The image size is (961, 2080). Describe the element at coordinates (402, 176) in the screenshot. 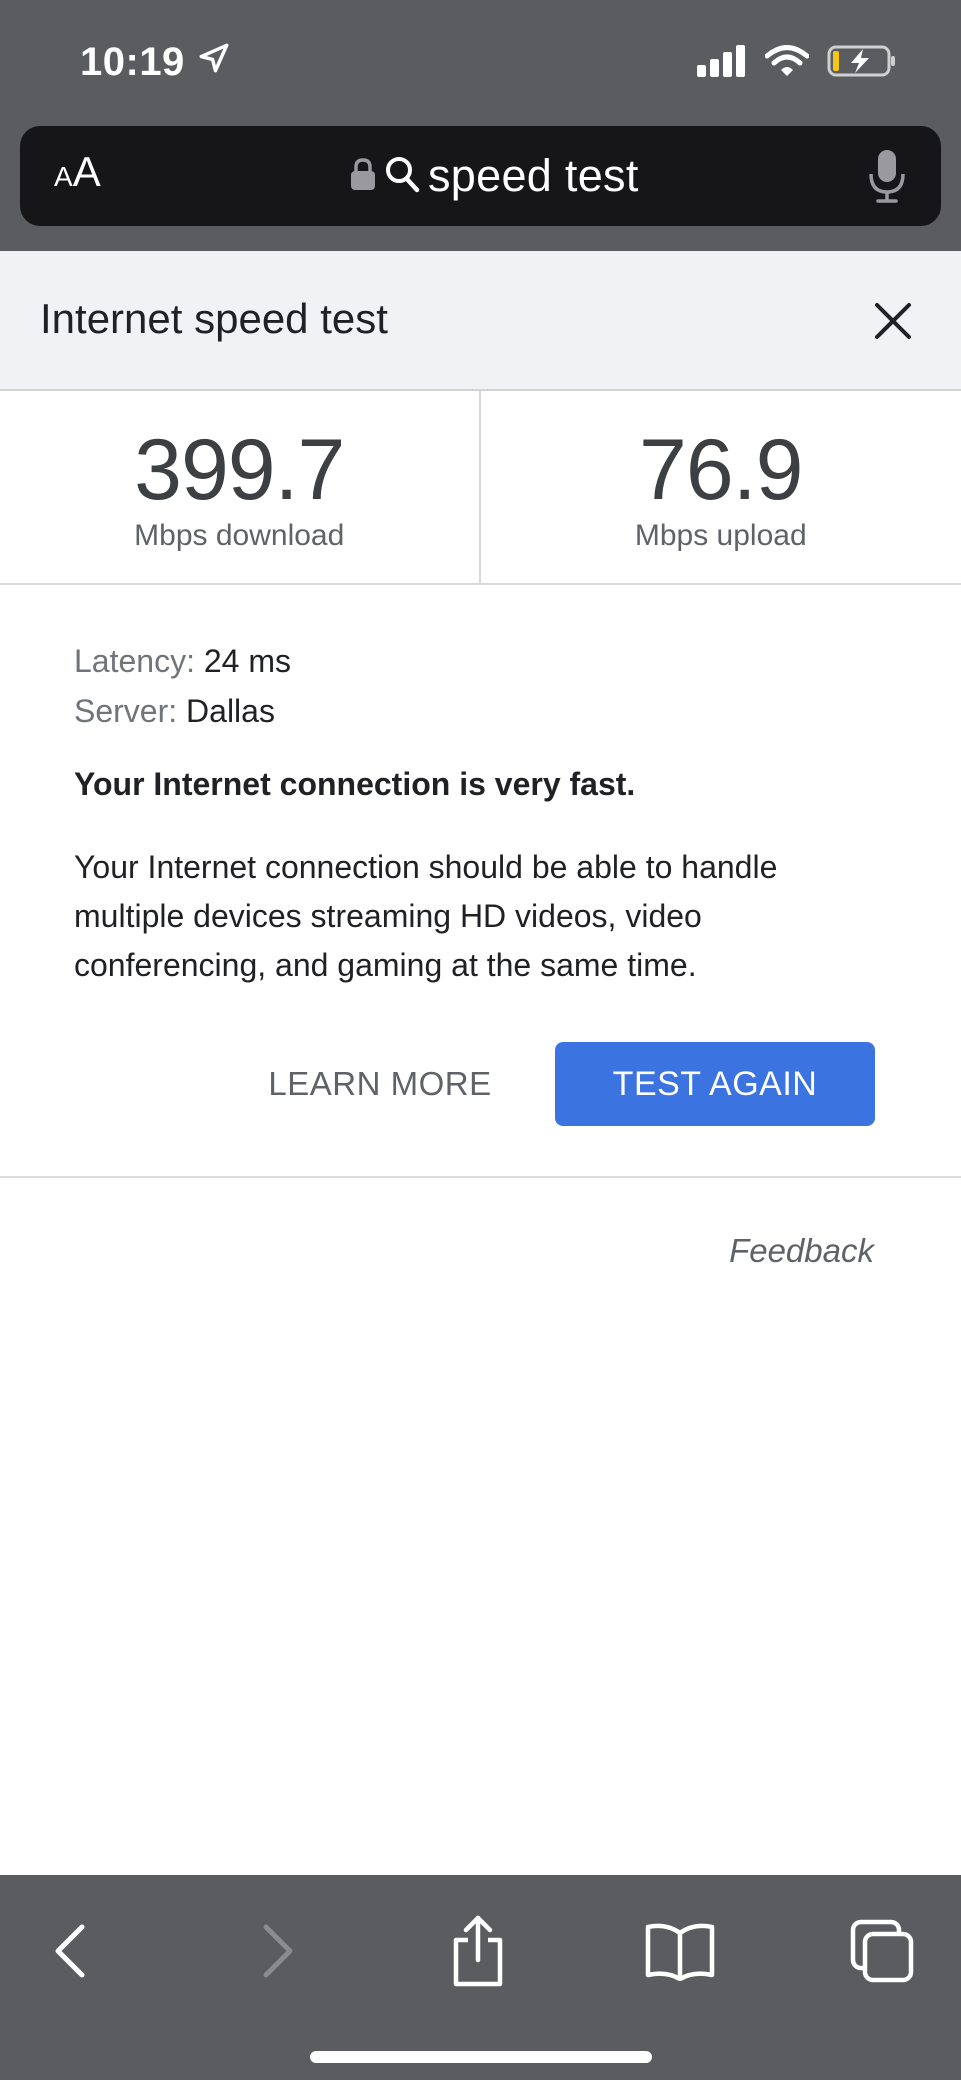

I see `search-icon` at that location.